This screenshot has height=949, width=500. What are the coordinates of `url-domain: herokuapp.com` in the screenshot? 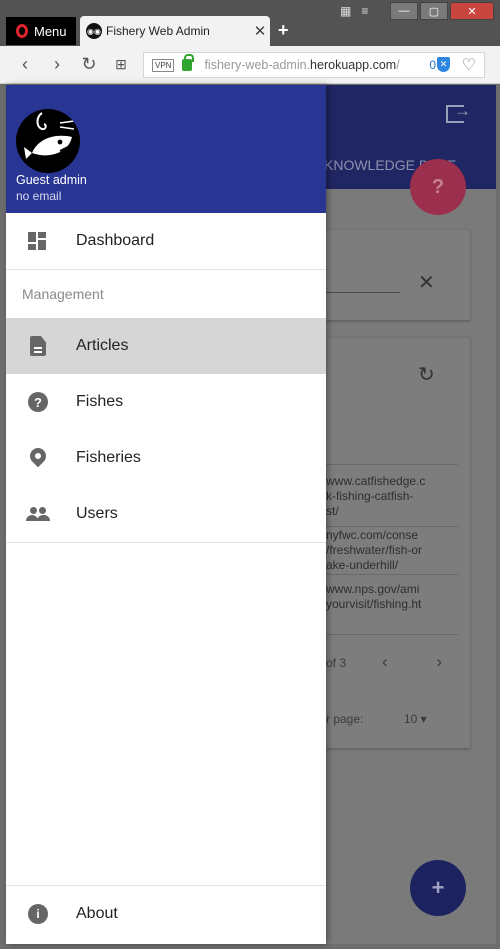 It's located at (353, 65).